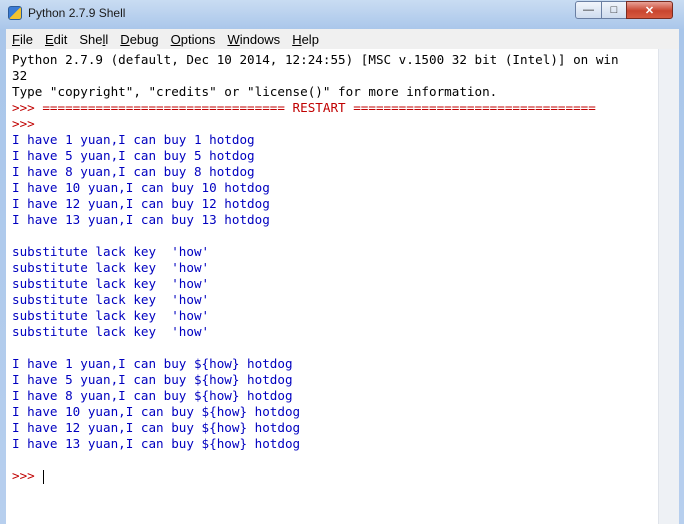 Image resolution: width=684 pixels, height=524 pixels. Describe the element at coordinates (315, 76) in the screenshot. I see `shell-line: 32` at that location.